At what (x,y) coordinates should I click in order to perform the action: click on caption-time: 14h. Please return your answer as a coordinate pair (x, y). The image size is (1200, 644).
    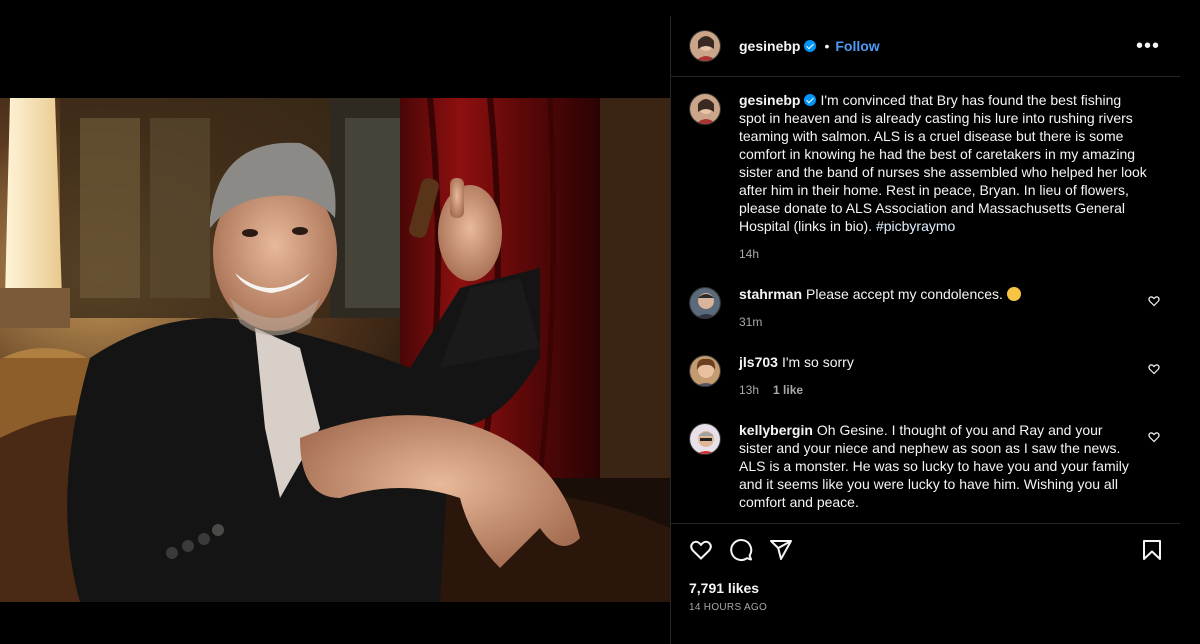
    Looking at the image, I should click on (749, 254).